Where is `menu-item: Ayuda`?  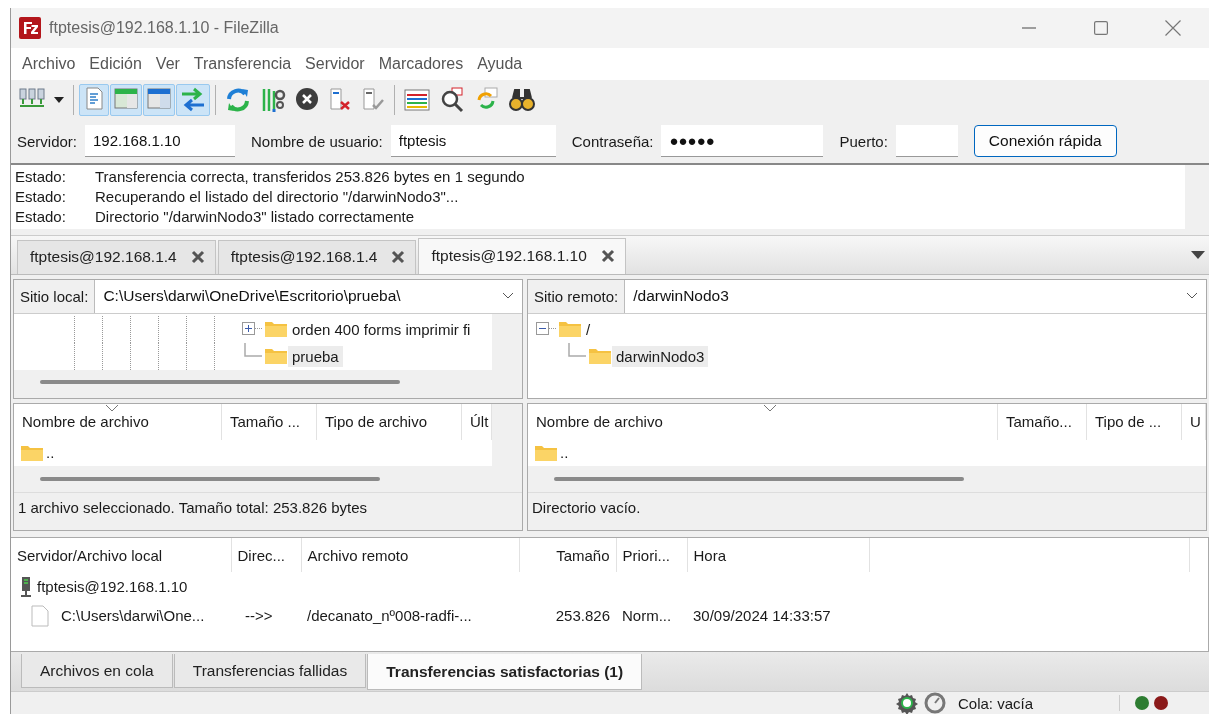 menu-item: Ayuda is located at coordinates (500, 63).